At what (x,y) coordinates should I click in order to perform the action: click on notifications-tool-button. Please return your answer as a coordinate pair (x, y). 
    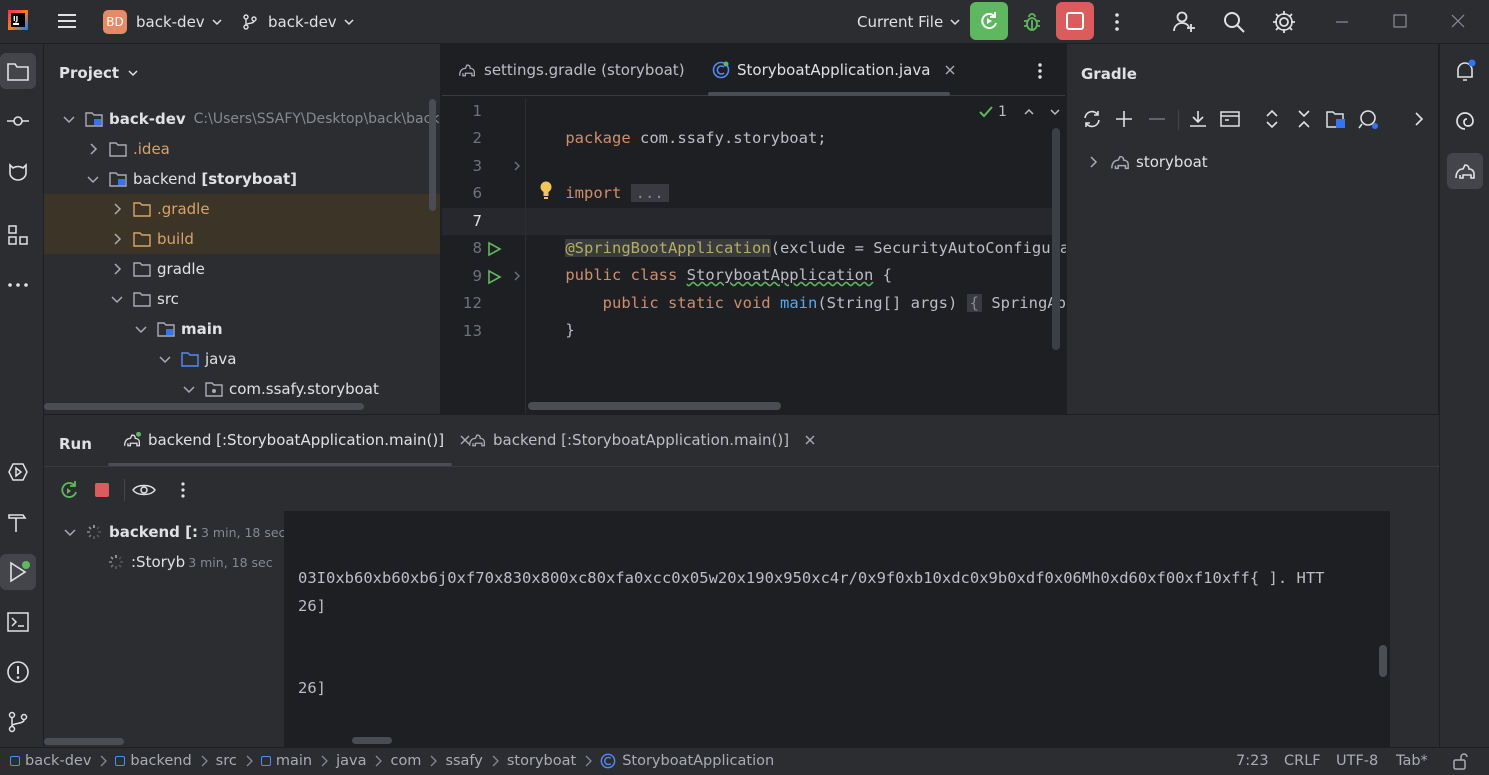
    Looking at the image, I should click on (1465, 71).